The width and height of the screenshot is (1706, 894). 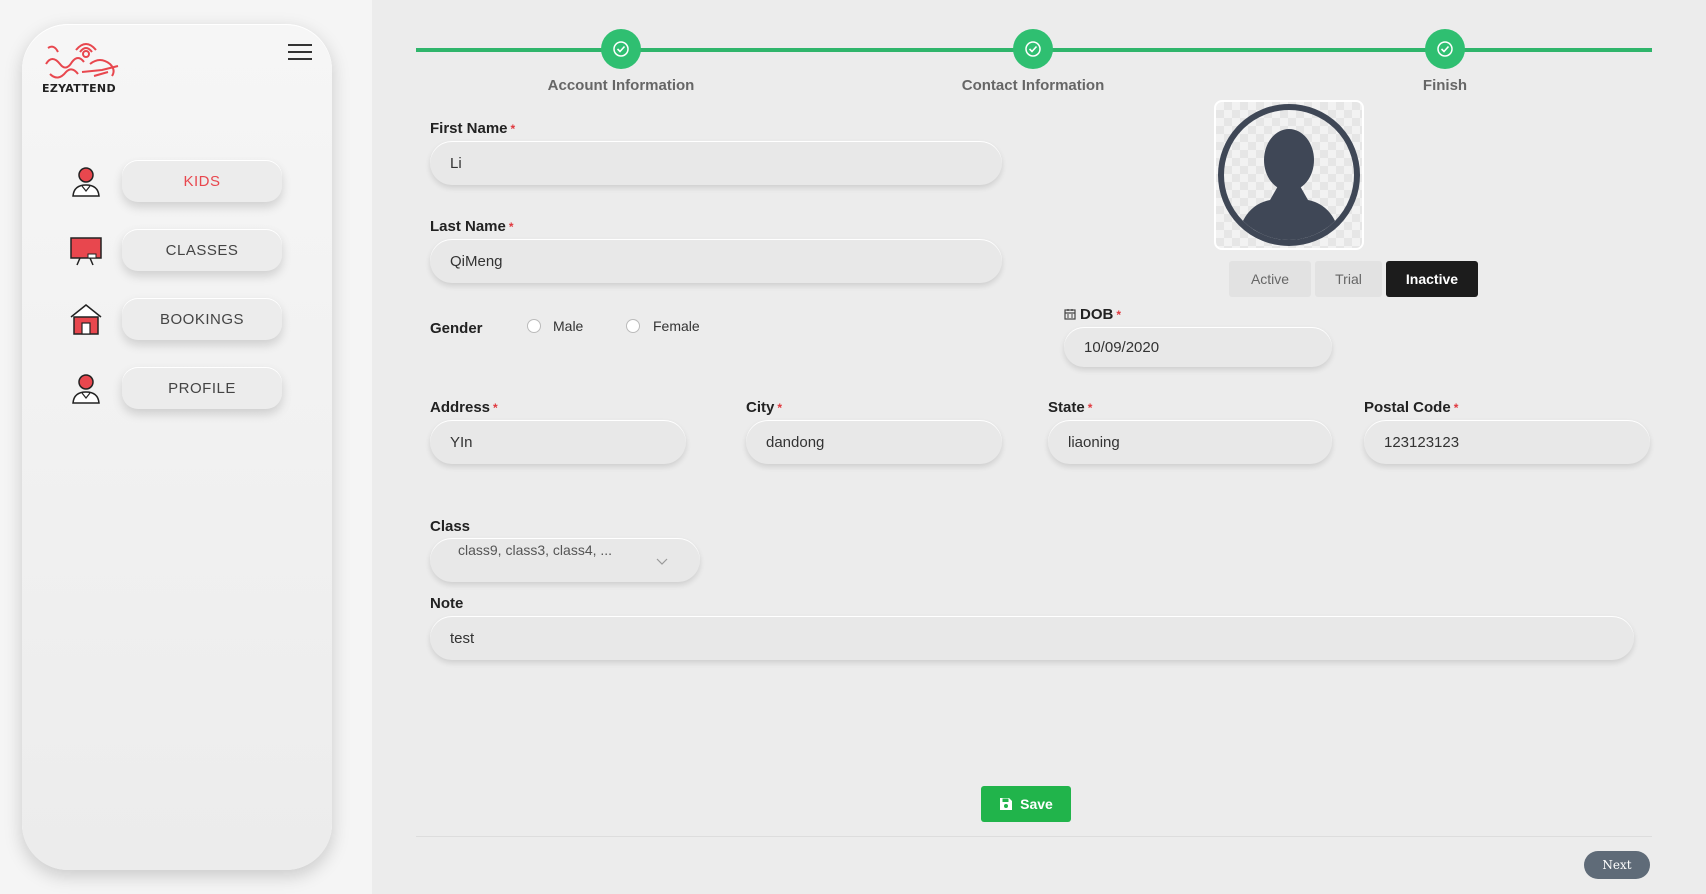 I want to click on footer-divider, so click(x=1034, y=836).